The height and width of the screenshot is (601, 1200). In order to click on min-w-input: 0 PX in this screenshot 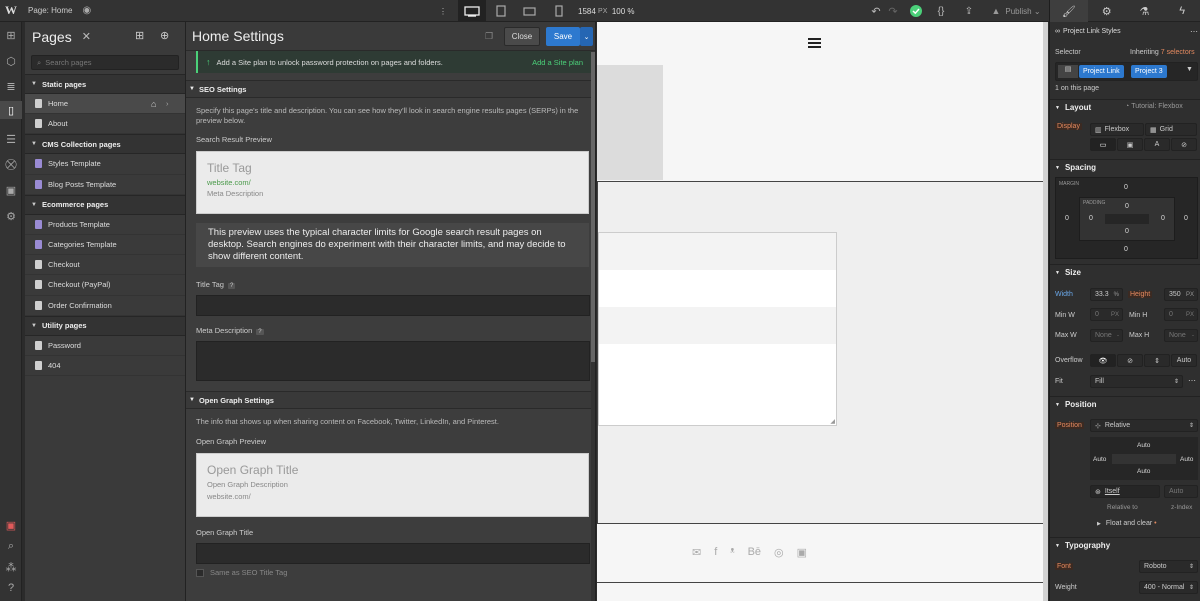, I will do `click(1106, 314)`.